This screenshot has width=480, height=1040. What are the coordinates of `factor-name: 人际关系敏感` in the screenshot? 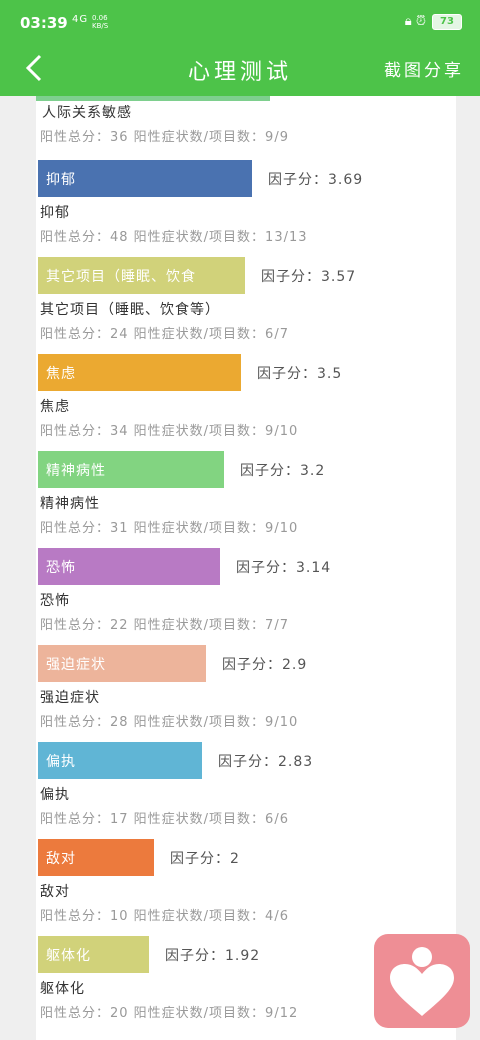 It's located at (87, 113).